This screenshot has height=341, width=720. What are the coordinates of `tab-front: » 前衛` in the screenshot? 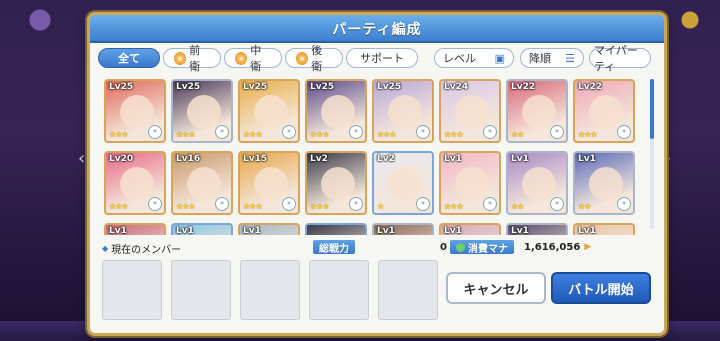 It's located at (192, 58).